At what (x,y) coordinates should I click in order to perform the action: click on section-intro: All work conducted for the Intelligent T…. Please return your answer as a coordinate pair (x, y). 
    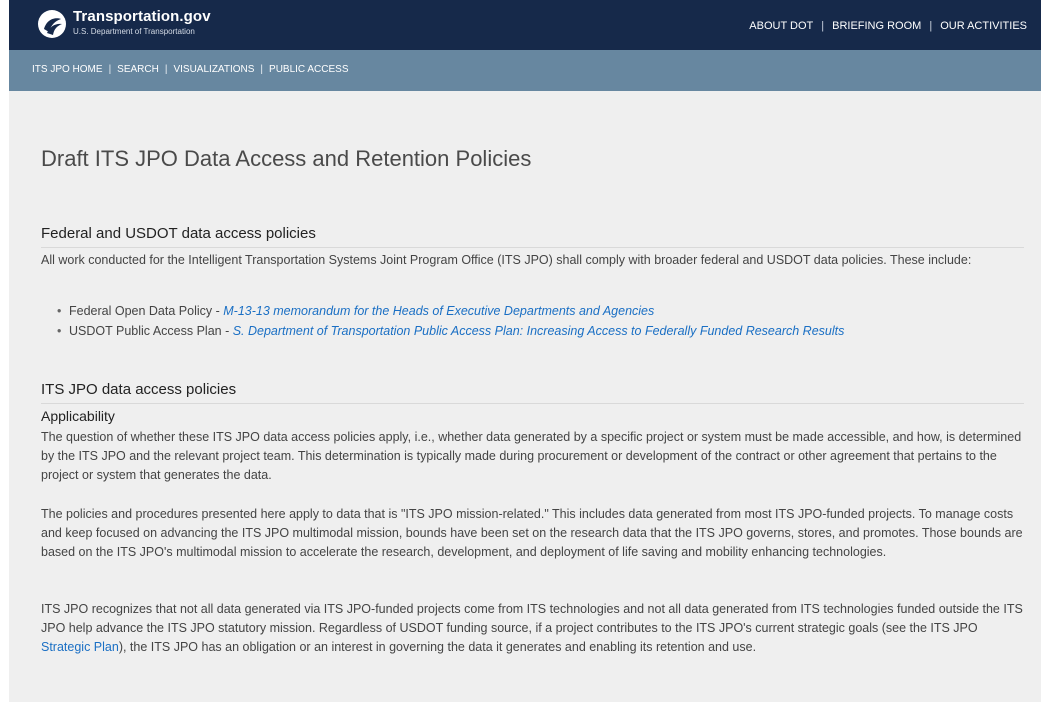
    Looking at the image, I should click on (506, 260).